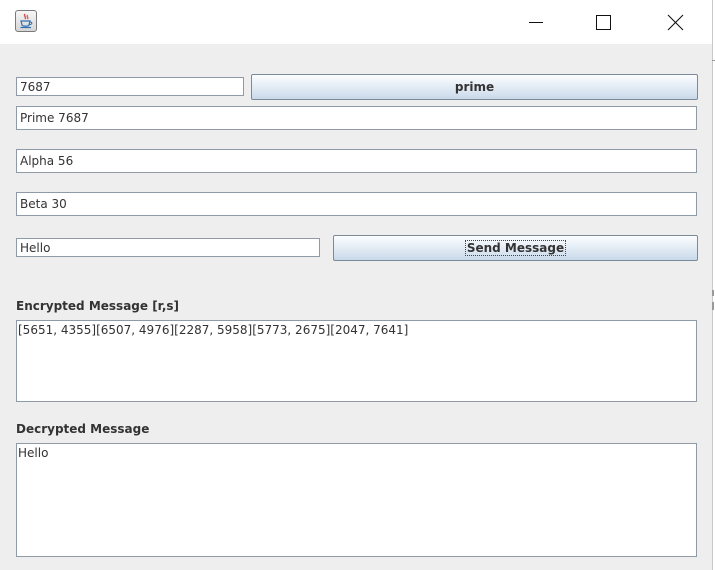 Image resolution: width=715 pixels, height=570 pixels. I want to click on beta-field, so click(356, 204).